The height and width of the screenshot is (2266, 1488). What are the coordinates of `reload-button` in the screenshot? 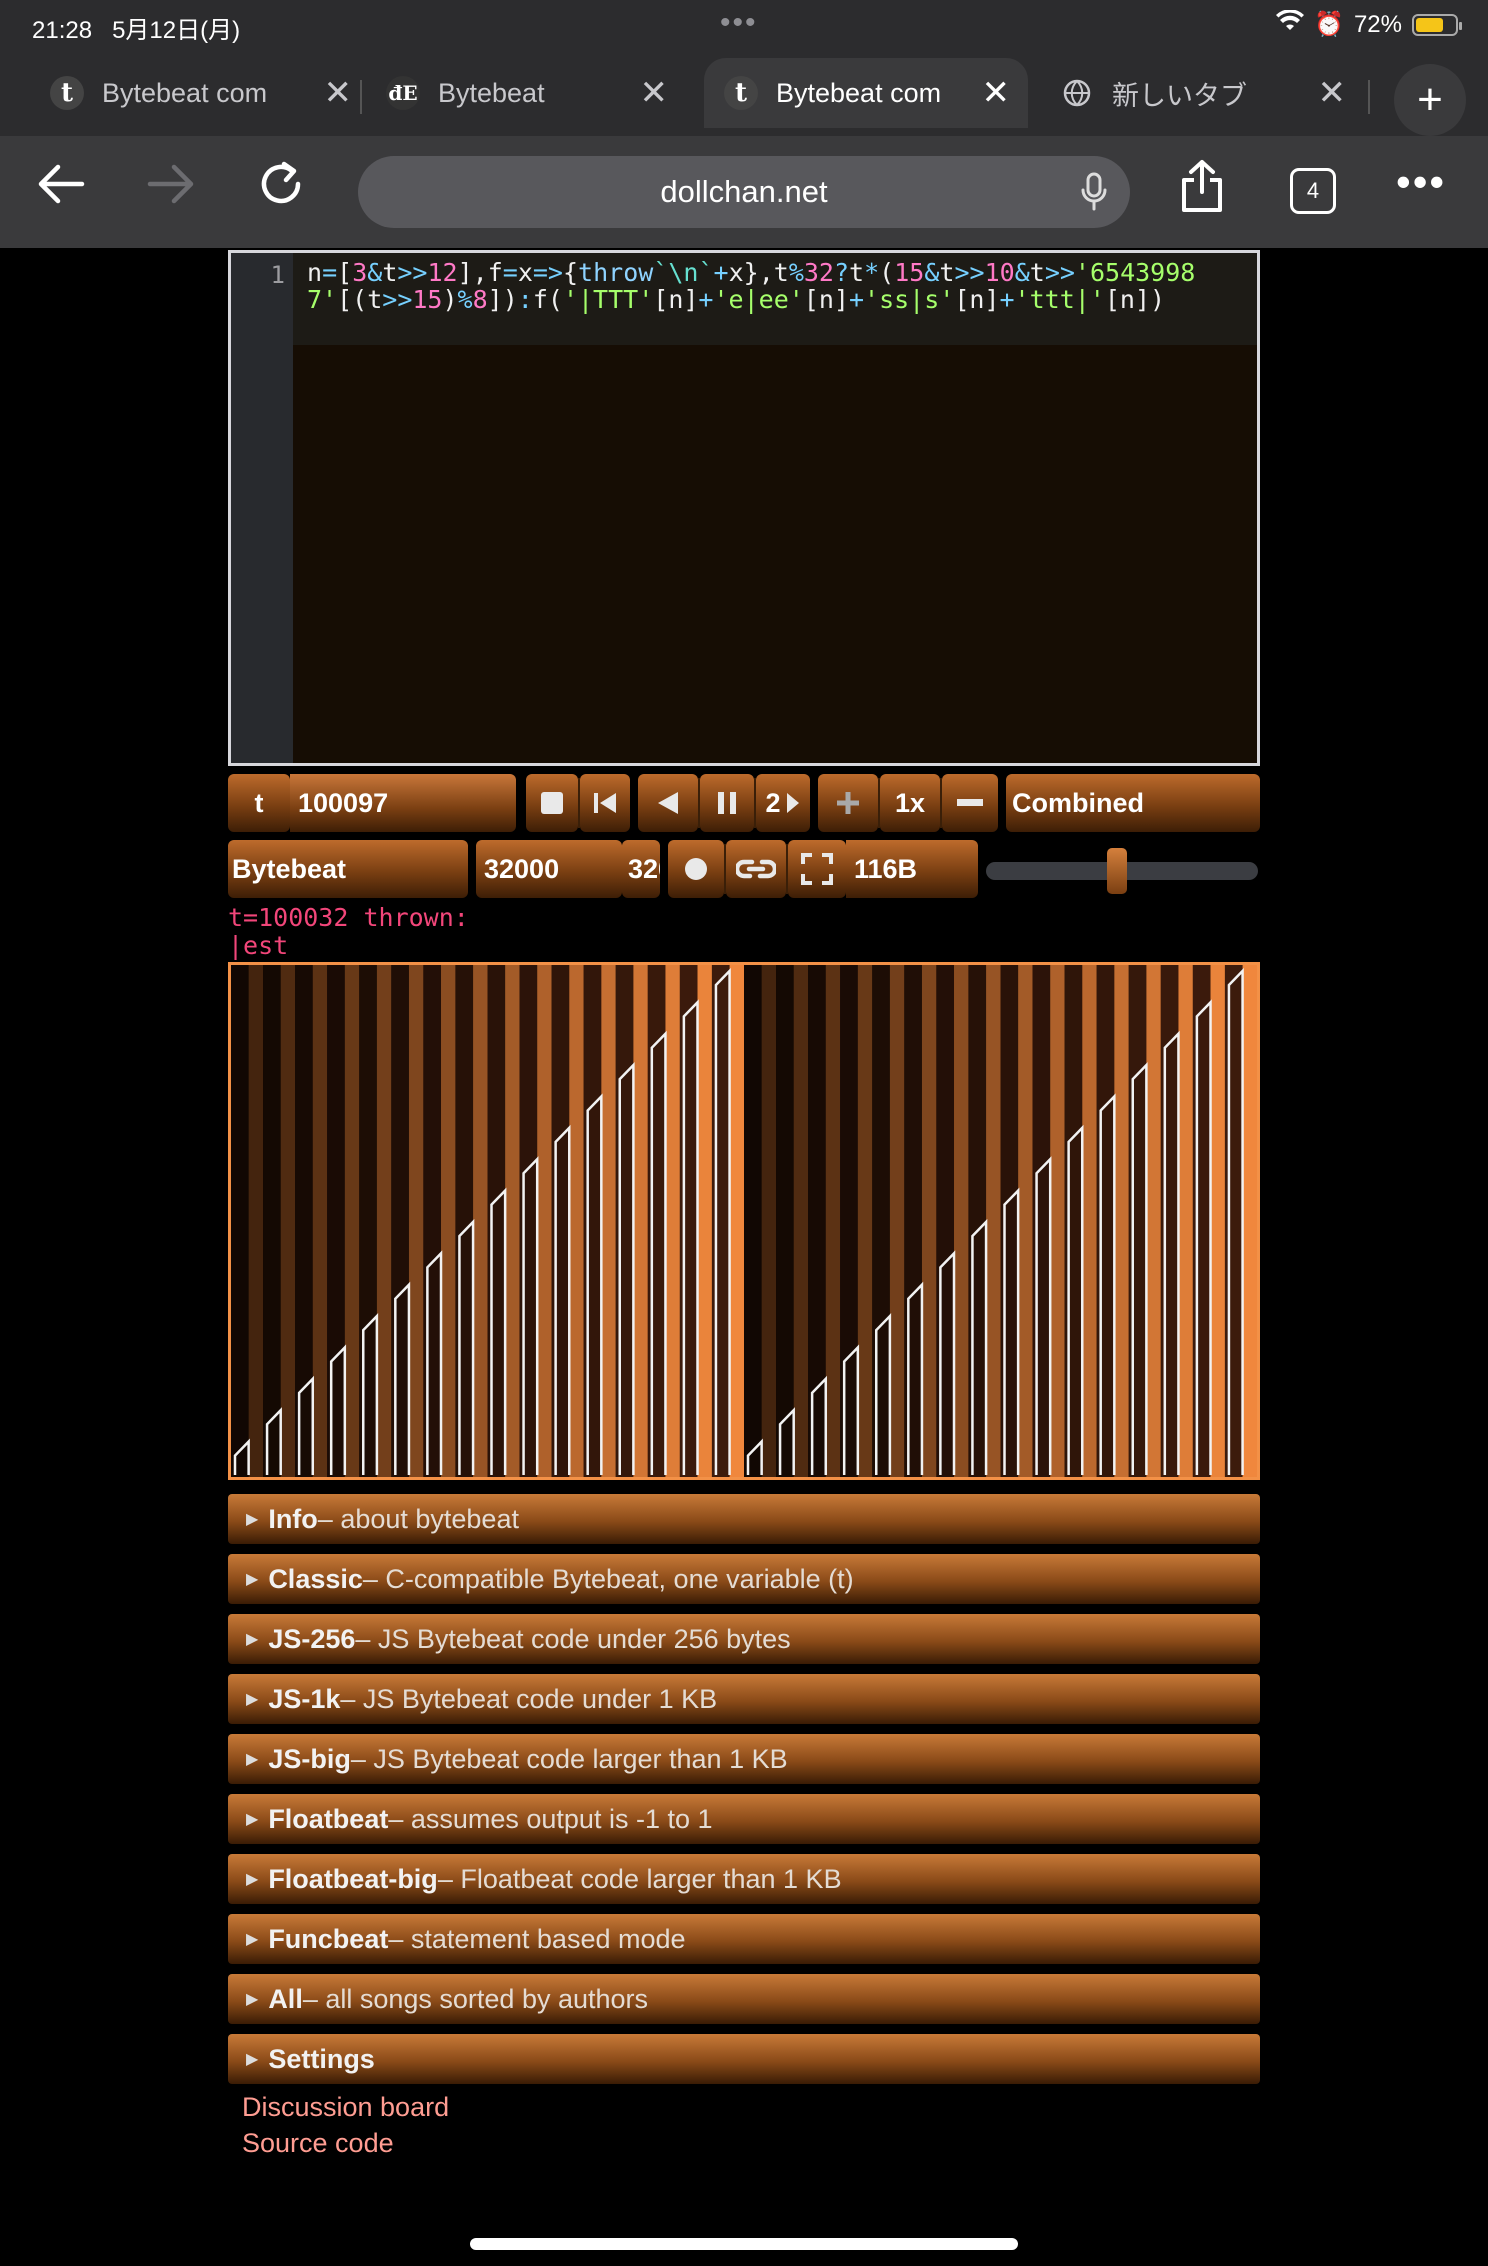 It's located at (282, 189).